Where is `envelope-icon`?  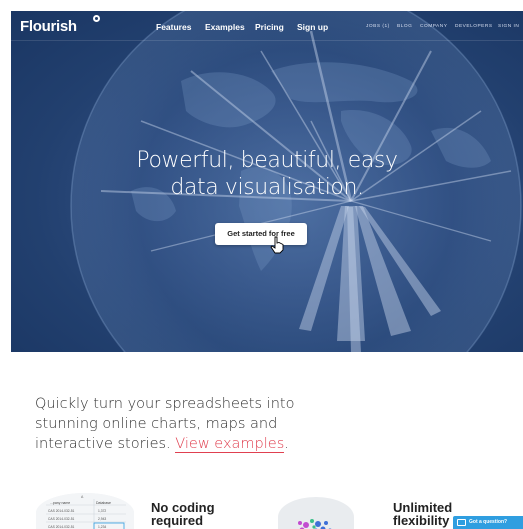
envelope-icon is located at coordinates (461, 522).